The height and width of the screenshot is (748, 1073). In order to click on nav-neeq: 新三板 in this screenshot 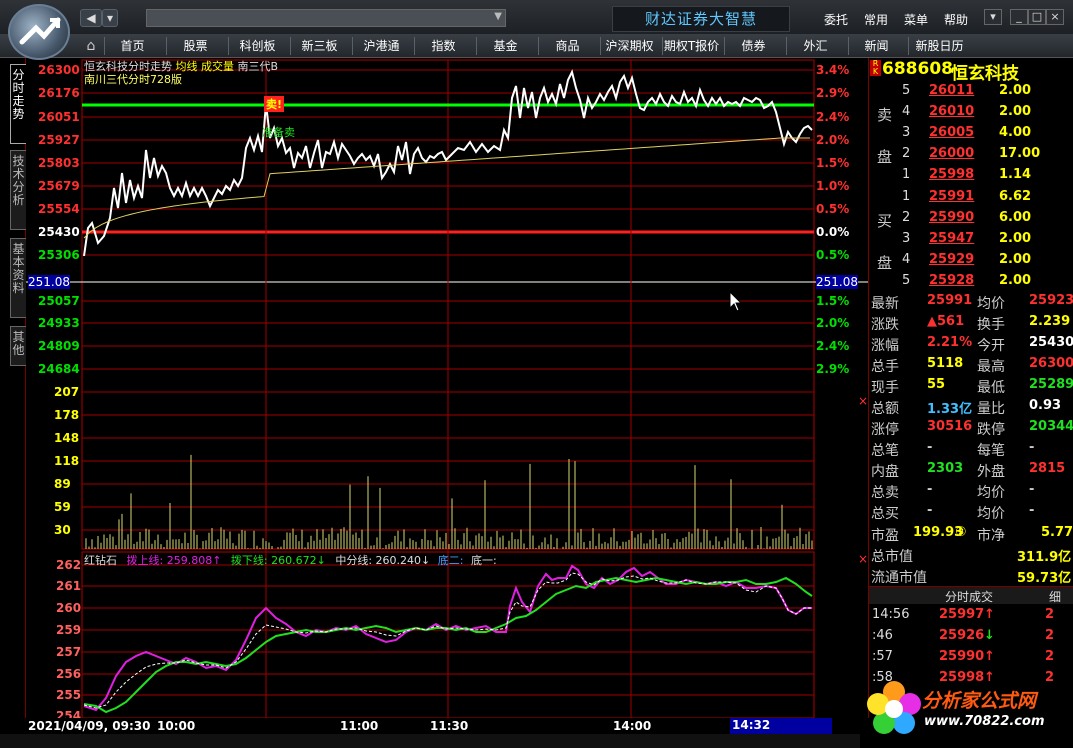, I will do `click(319, 46)`.